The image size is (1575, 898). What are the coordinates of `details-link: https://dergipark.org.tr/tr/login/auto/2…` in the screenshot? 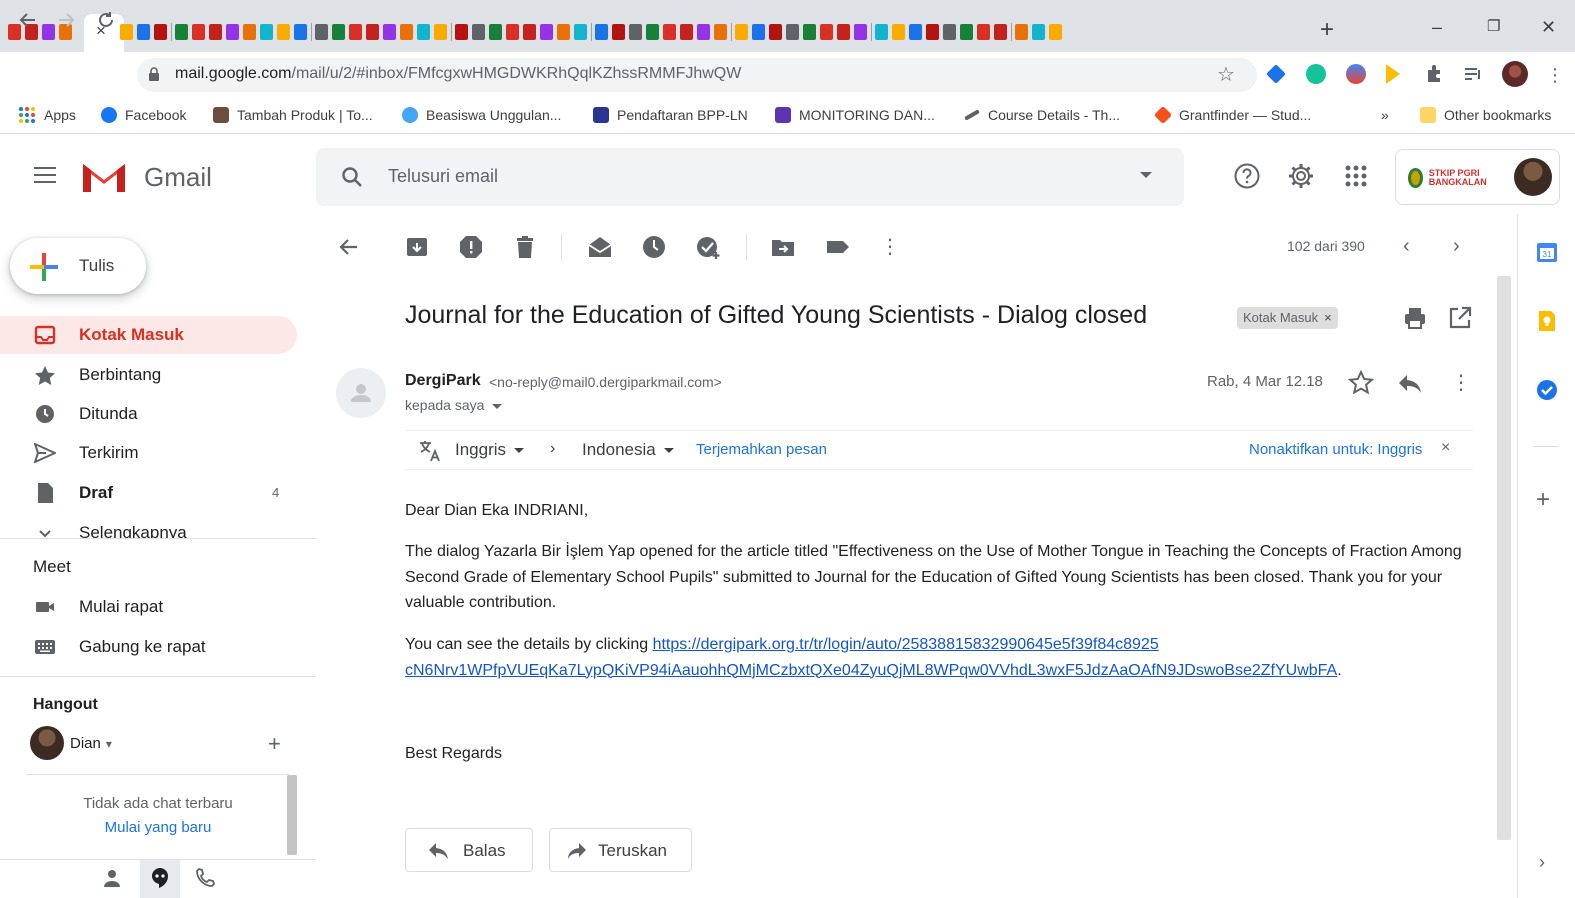 It's located at (906, 644).